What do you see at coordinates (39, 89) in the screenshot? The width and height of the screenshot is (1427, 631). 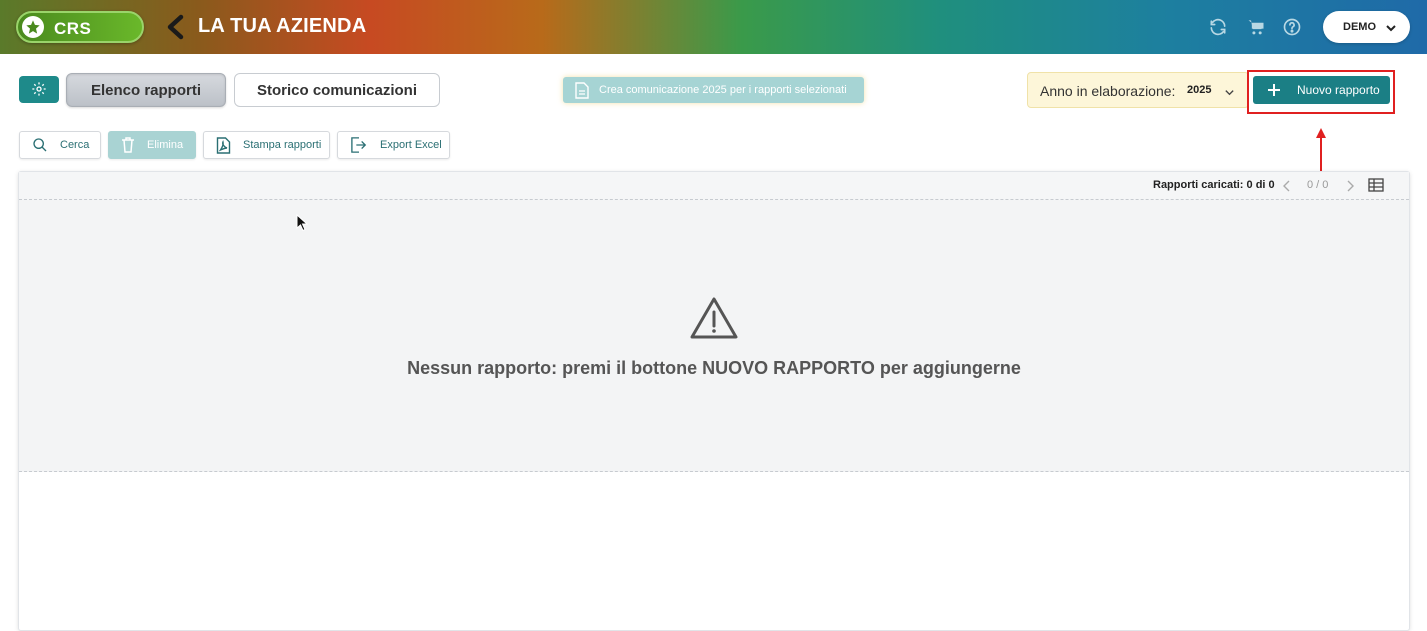 I see `settings-button` at bounding box center [39, 89].